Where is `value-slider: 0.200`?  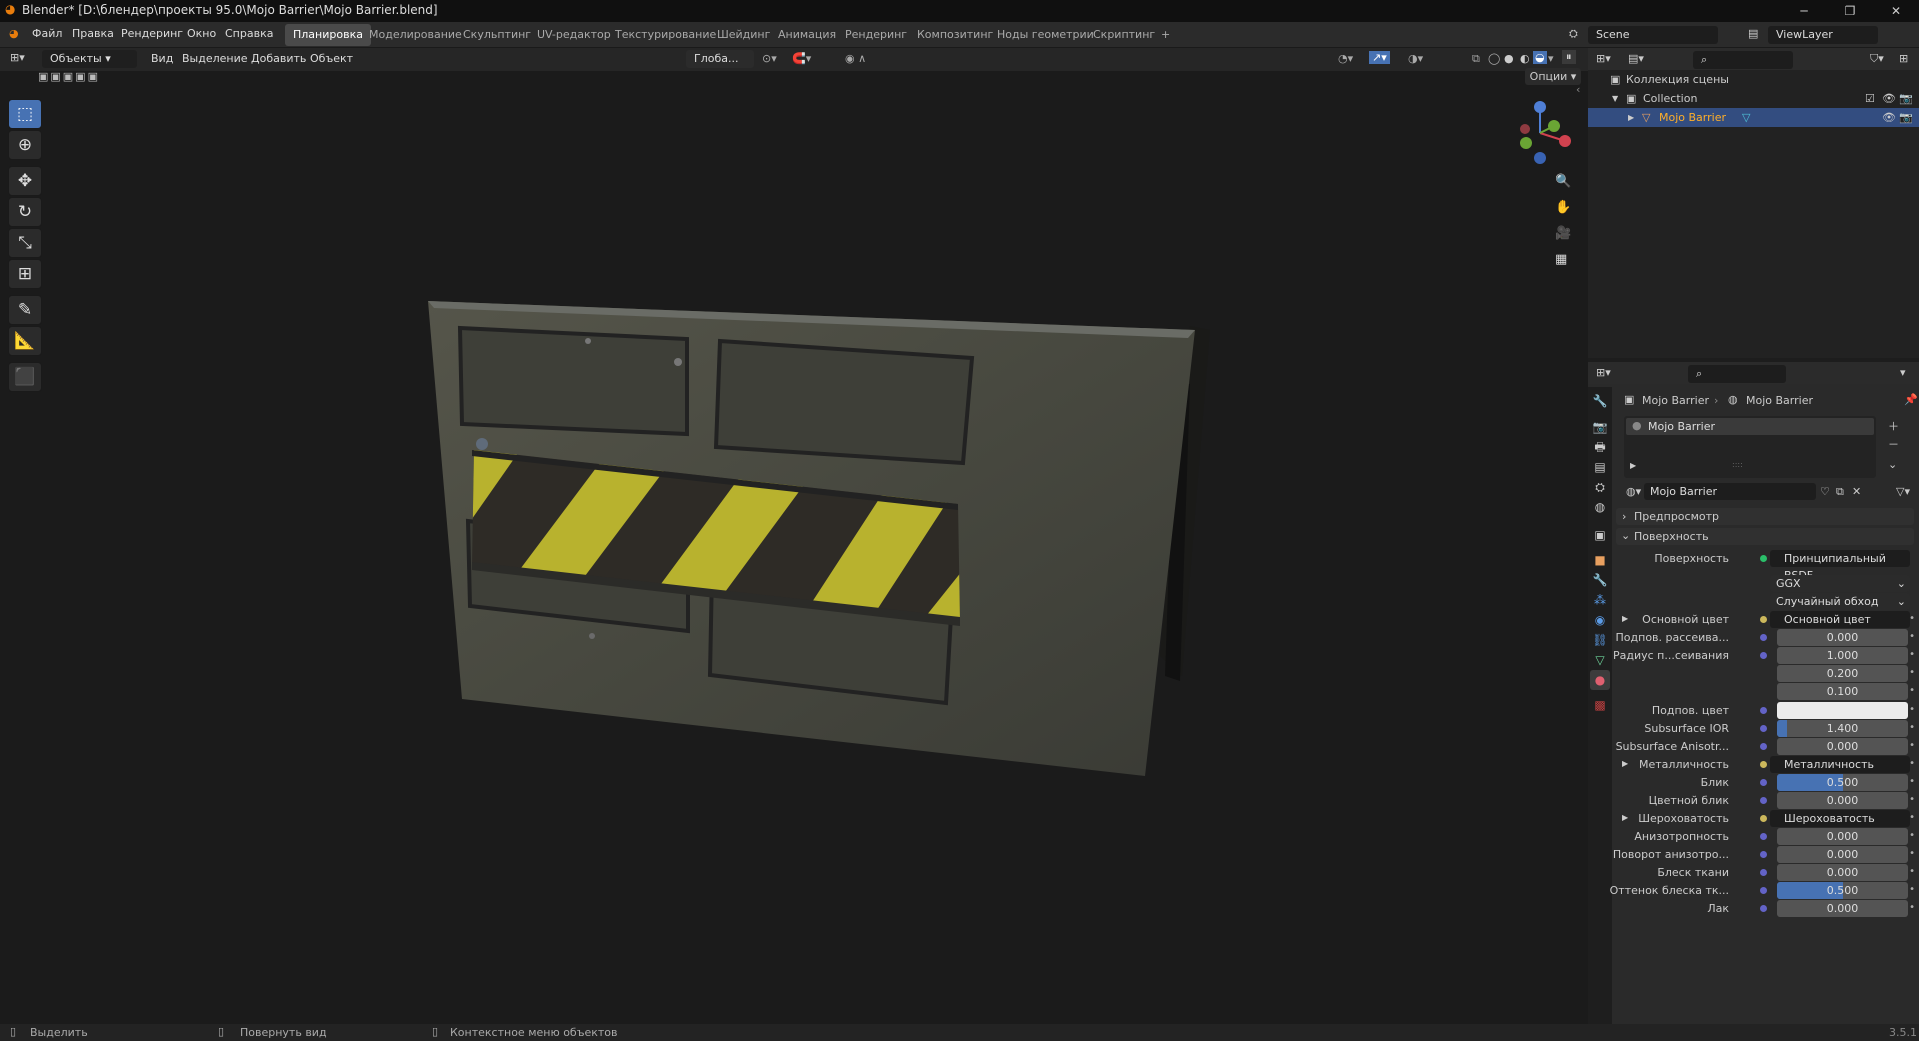
value-slider: 0.200 is located at coordinates (1842, 673).